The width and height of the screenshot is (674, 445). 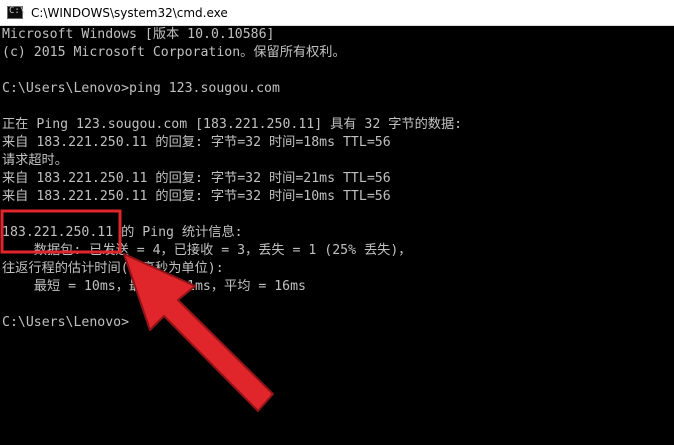 What do you see at coordinates (207, 250) in the screenshot?
I see `console-line: 数据包: 已发送 = 4，已接收 = 3，丢失 = 1 (25% 丢失)，` at bounding box center [207, 250].